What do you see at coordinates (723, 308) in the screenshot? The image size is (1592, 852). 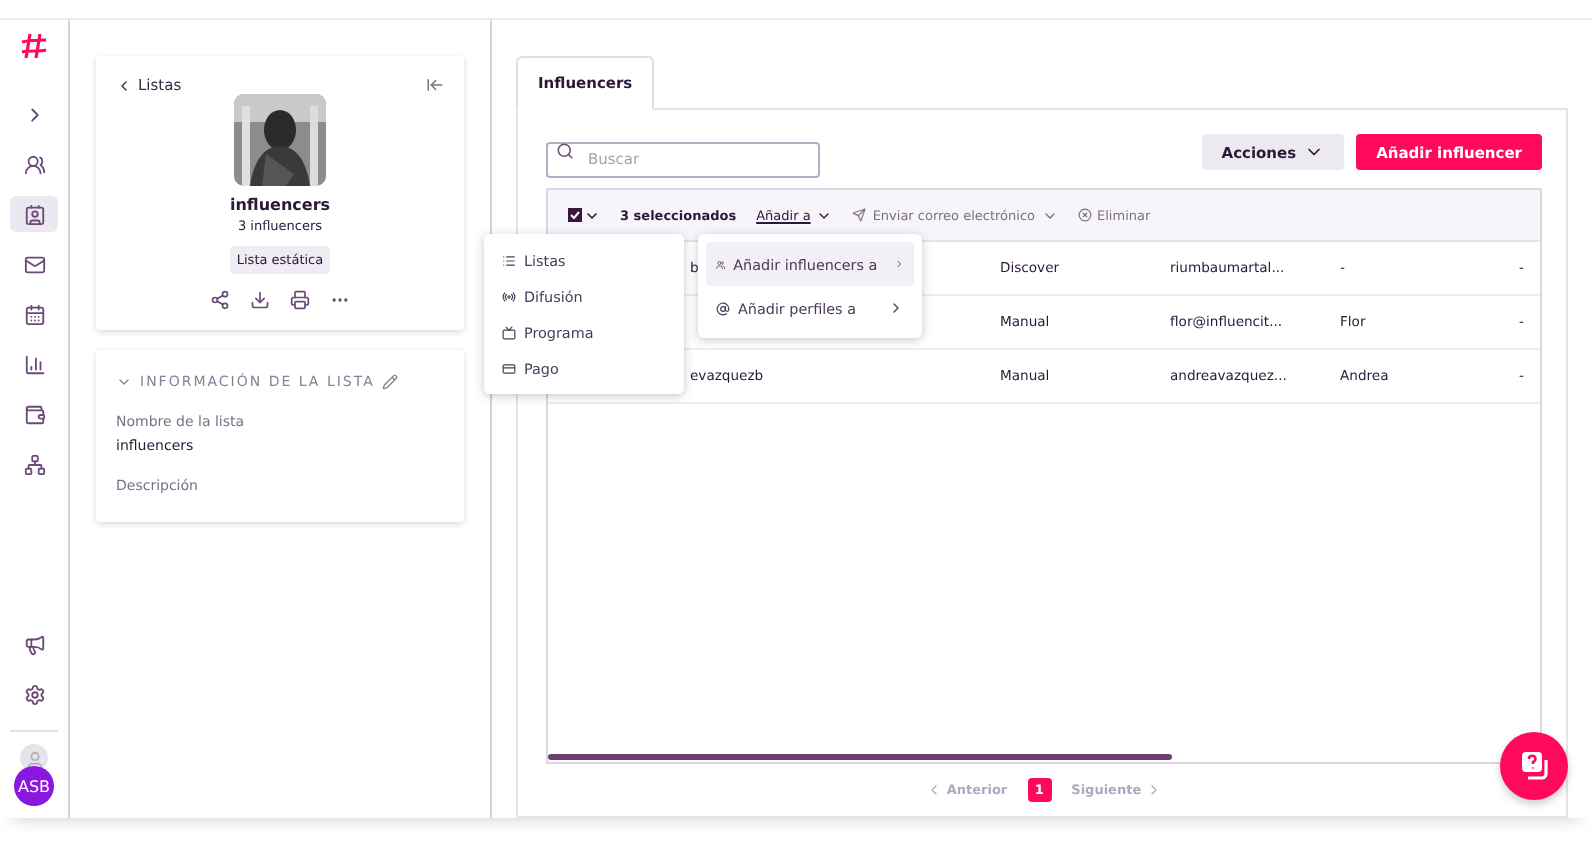 I see `at-icon` at bounding box center [723, 308].